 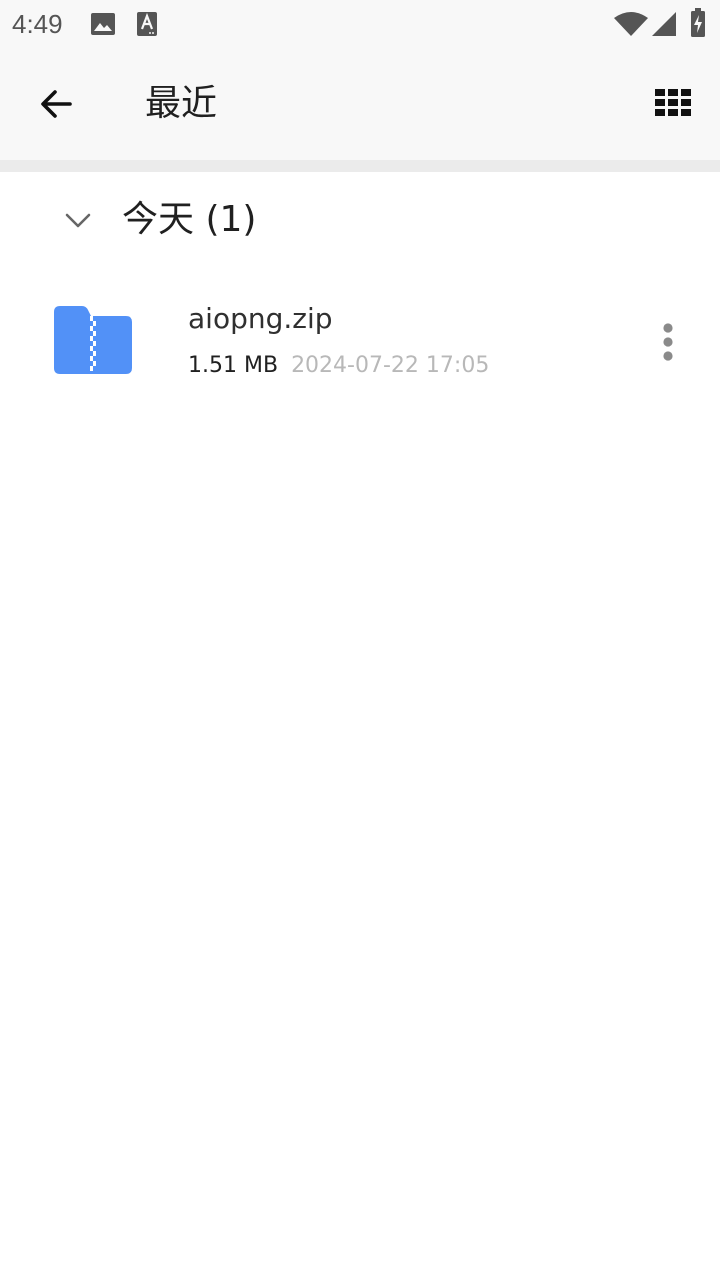 I want to click on font-icon, so click(x=147, y=24).